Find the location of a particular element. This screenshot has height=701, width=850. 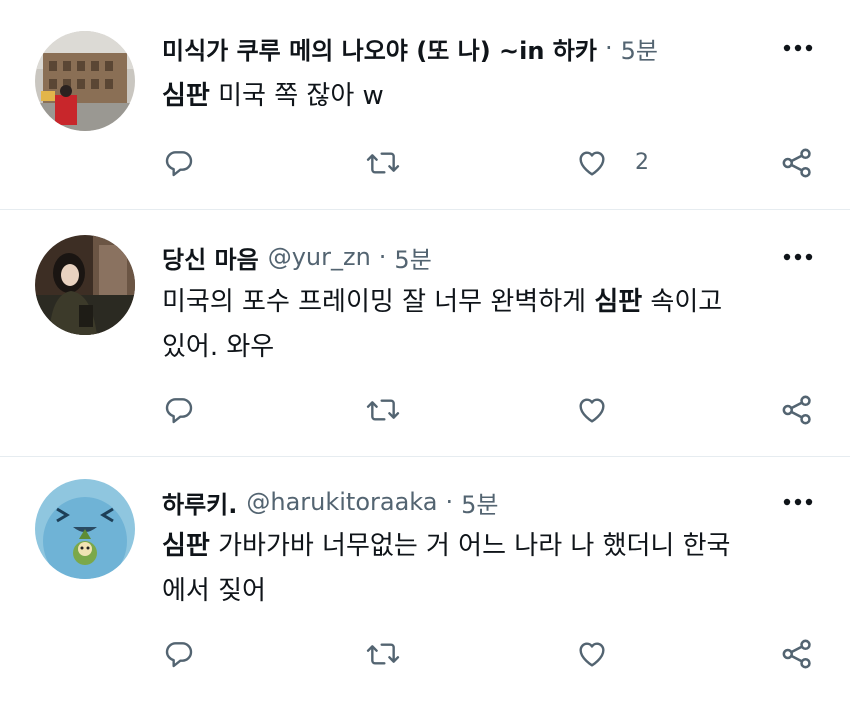

tweet-text: 미국의 포수 프레이밍 잘 너무 완벽하게 심판 속이고 있어. 와우 is located at coordinates (492, 325).